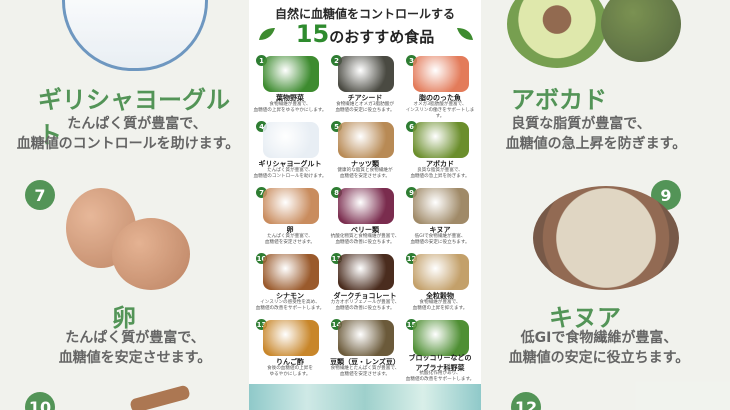 This screenshot has height=410, width=730. I want to click on header-line2-text: のおすすめ食品, so click(382, 37).